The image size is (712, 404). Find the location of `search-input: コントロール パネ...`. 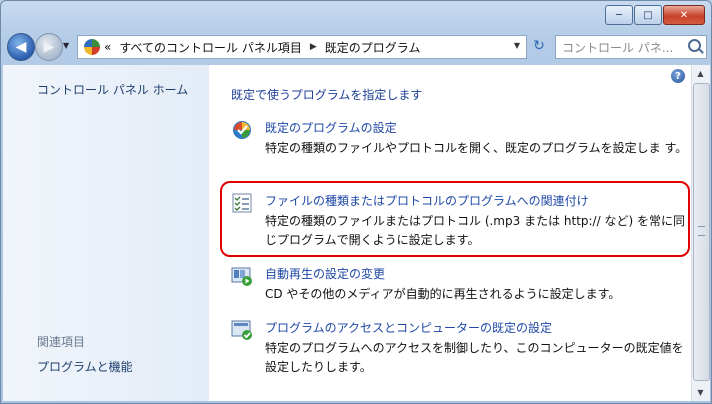

search-input: コントロール パネ... is located at coordinates (617, 47).